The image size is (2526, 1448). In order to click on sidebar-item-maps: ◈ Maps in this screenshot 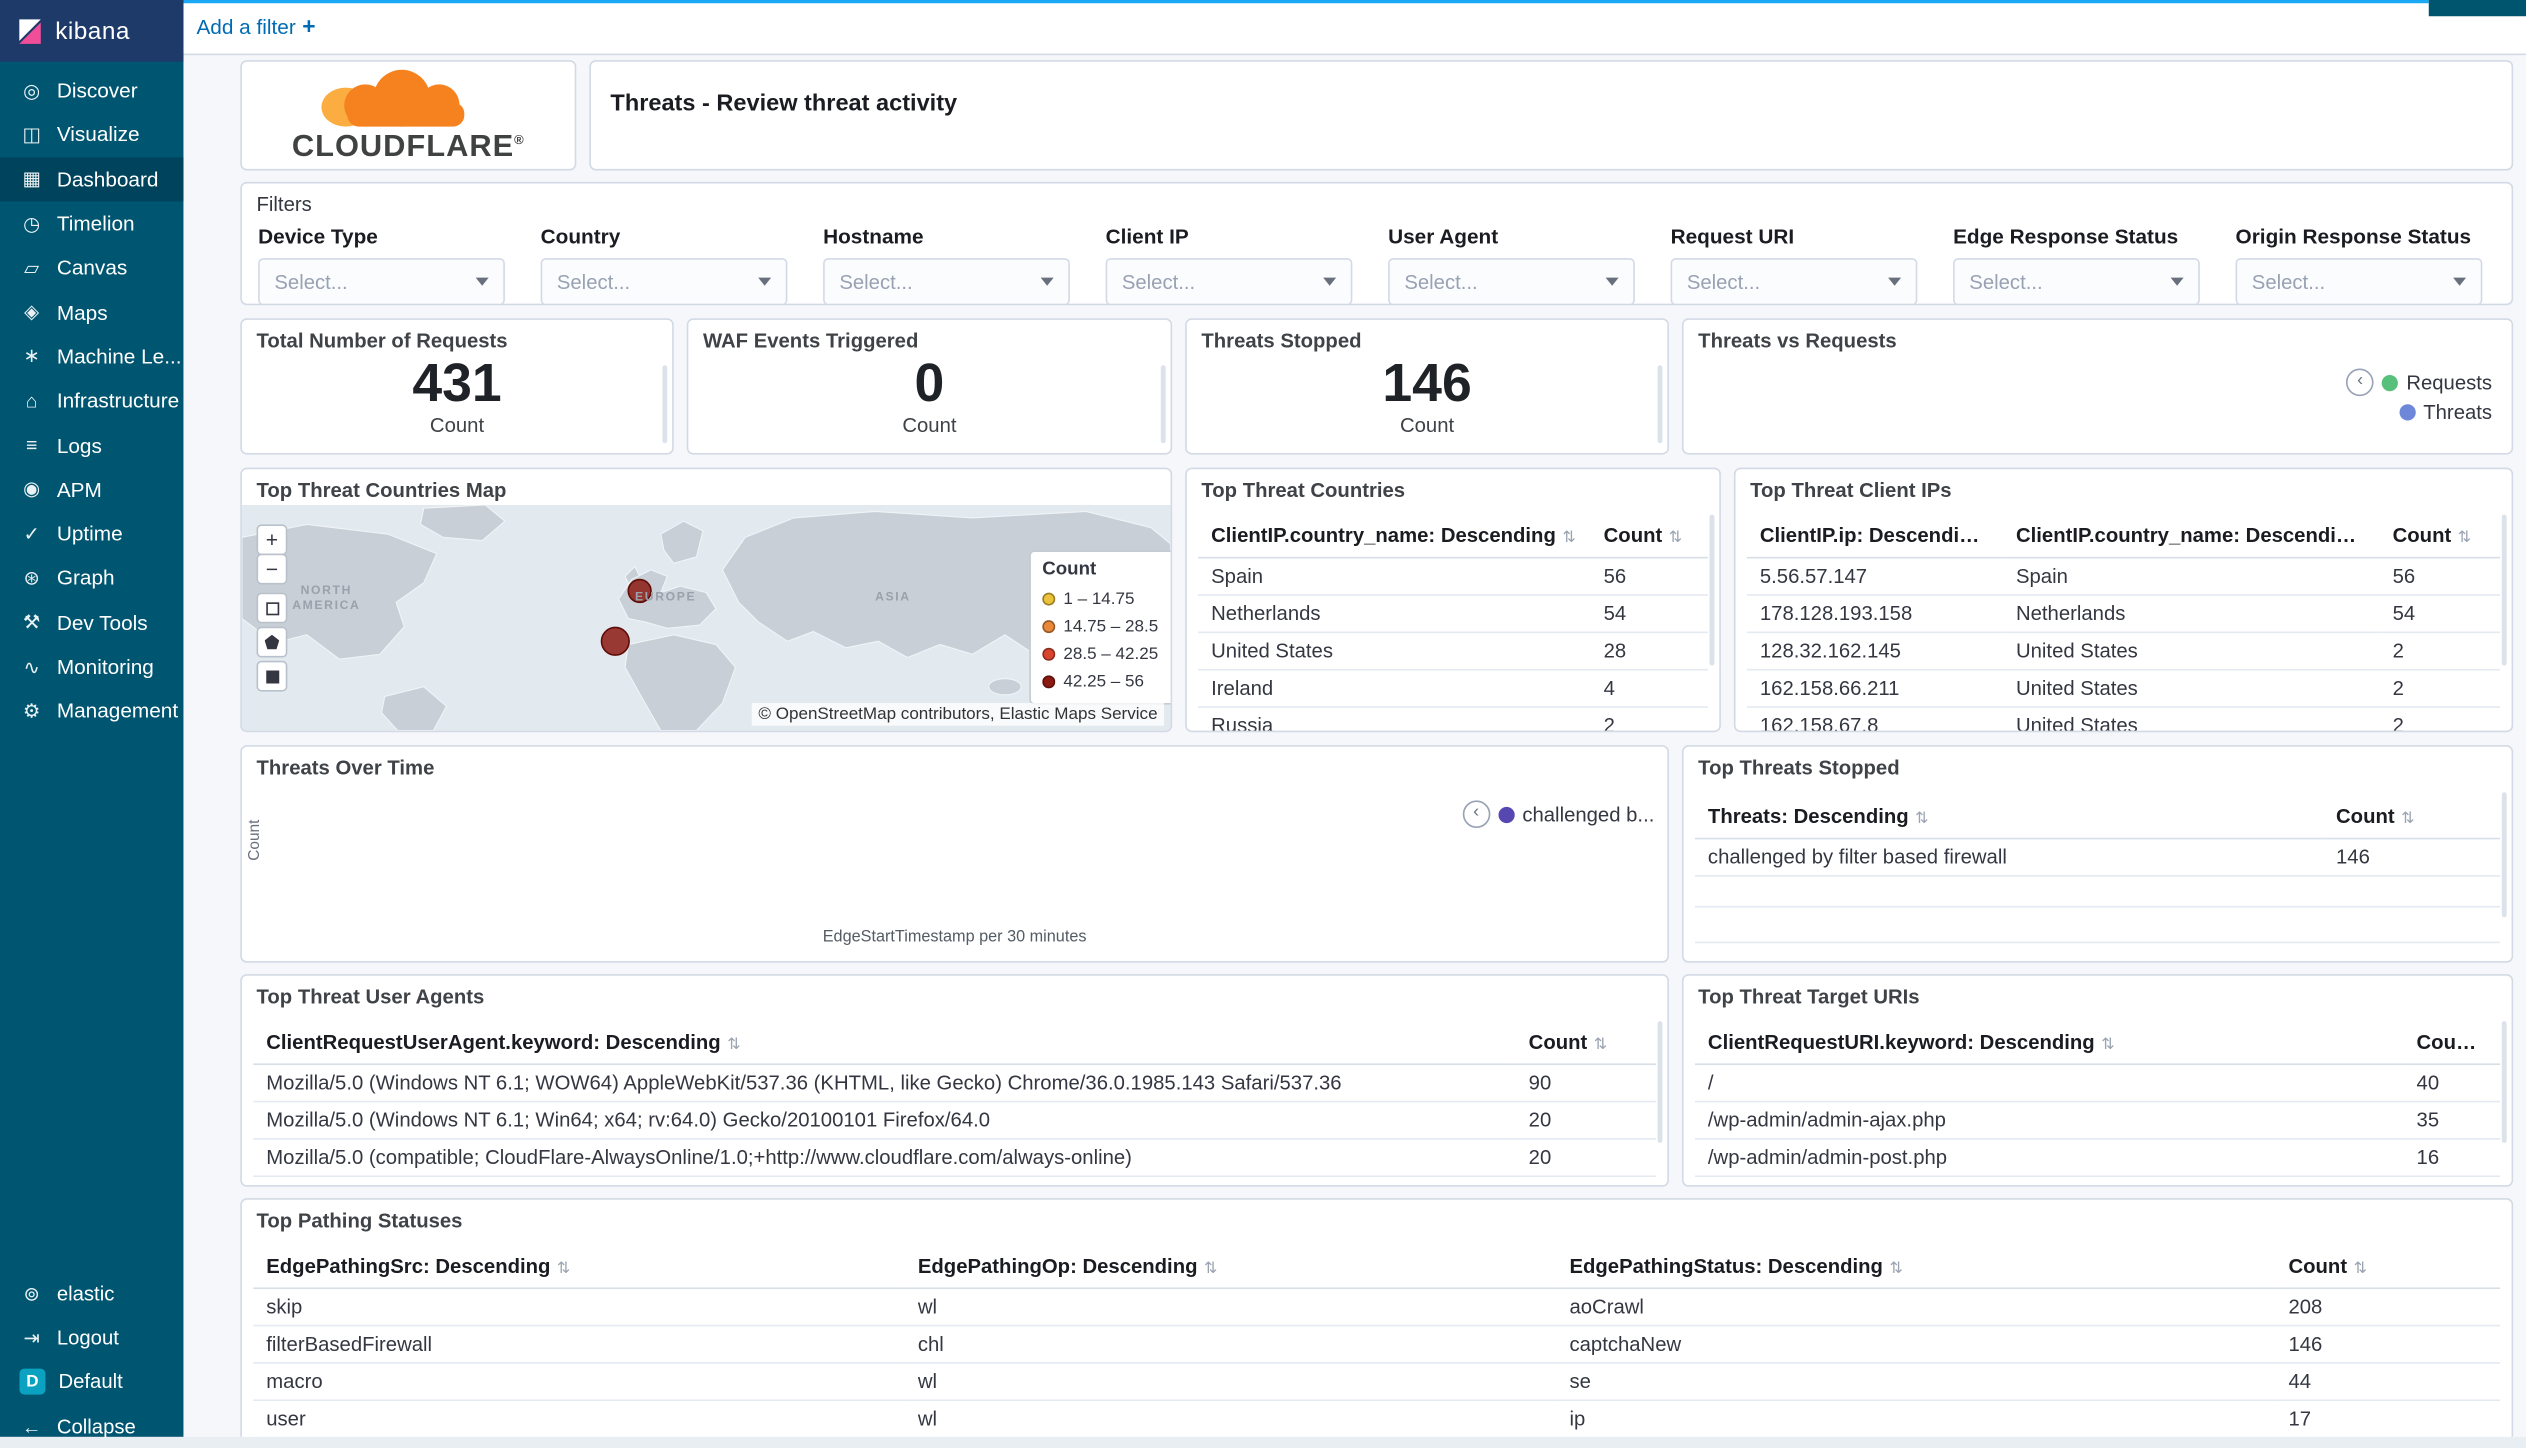, I will do `click(91, 312)`.